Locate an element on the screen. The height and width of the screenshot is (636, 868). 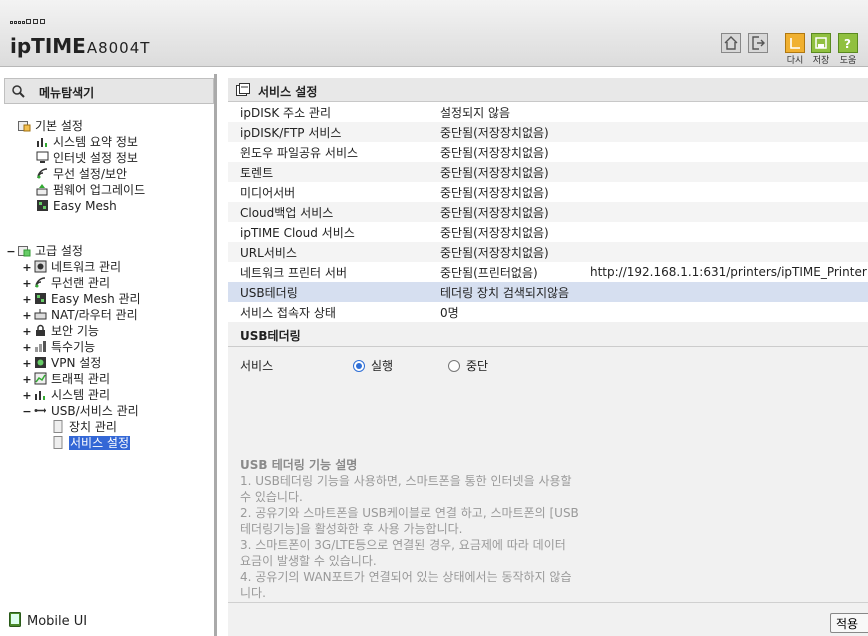
nav-item-vpn: + VPN 설정 is located at coordinates (61, 363).